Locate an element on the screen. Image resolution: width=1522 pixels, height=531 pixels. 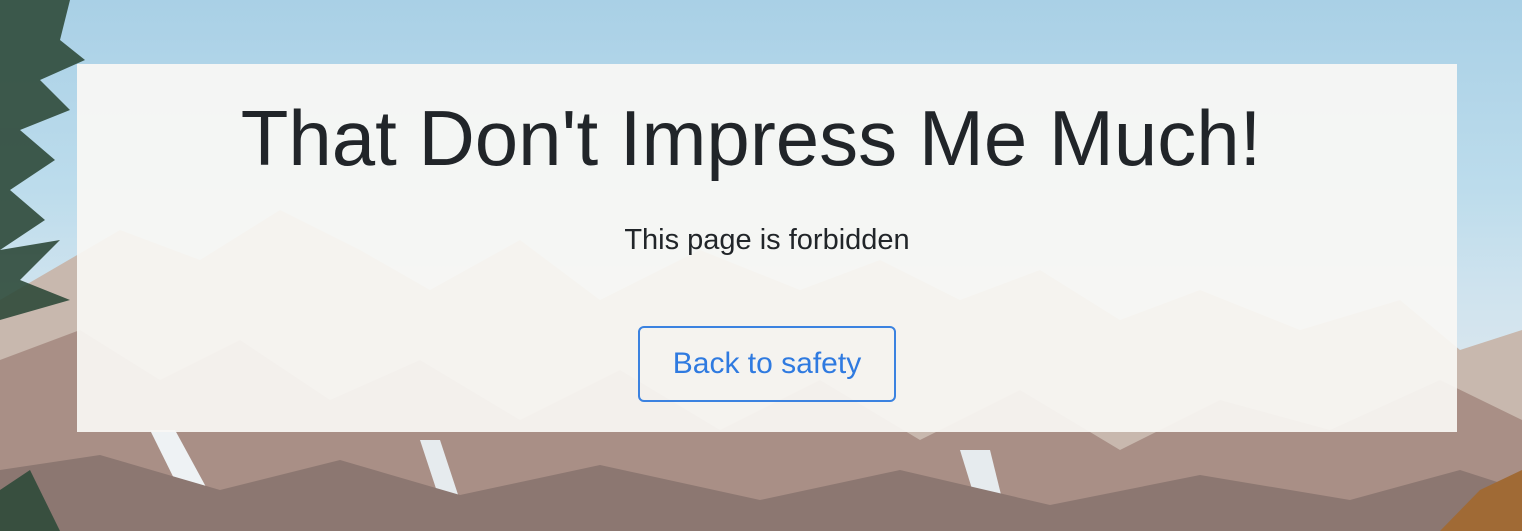
error-message: This page is forbidden is located at coordinates (767, 240).